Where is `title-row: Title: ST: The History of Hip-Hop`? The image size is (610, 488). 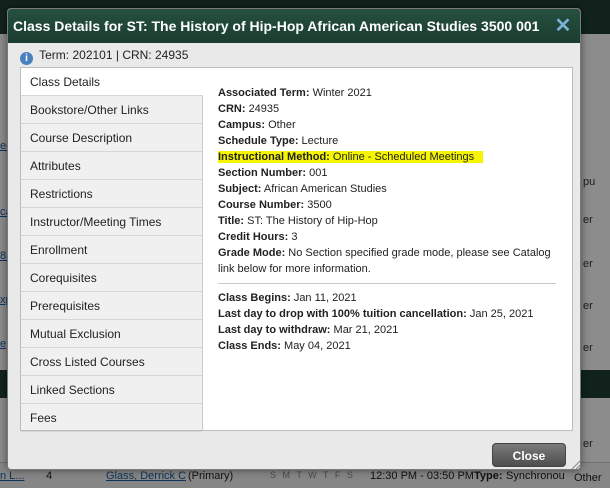
title-row: Title: ST: The History of Hip-Hop is located at coordinates (390, 221).